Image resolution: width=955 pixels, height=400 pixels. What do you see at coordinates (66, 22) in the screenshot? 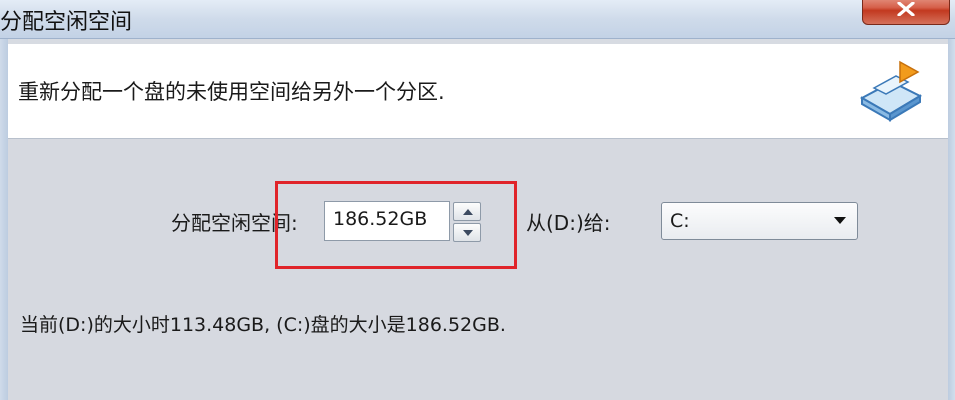
I see `window-title: 分配空闲空间` at bounding box center [66, 22].